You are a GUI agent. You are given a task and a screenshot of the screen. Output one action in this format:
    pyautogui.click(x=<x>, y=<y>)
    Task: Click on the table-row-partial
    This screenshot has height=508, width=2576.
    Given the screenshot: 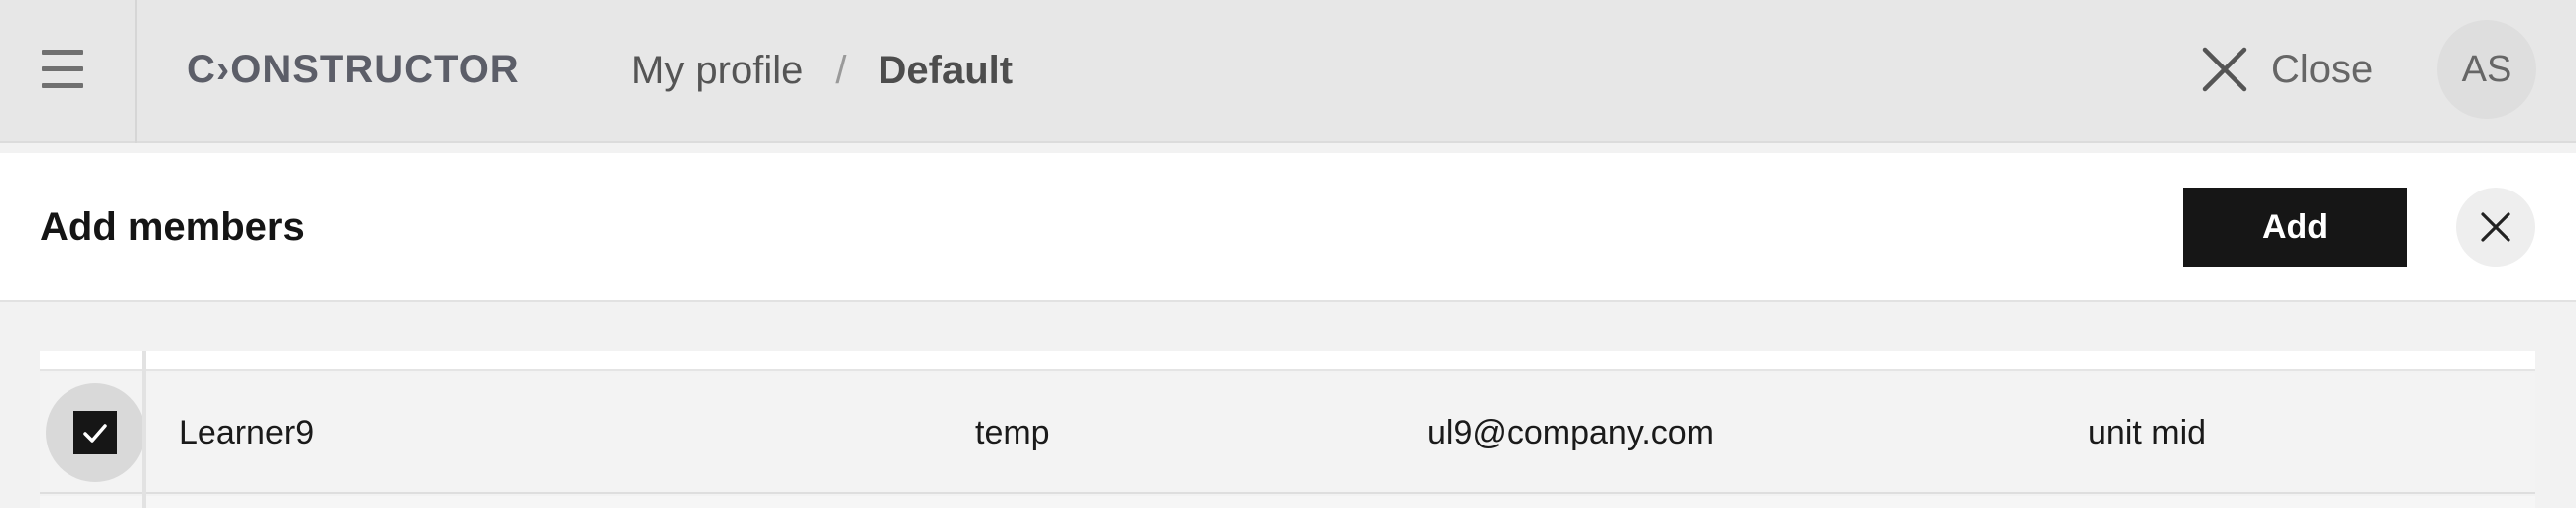 What is the action you would take?
    pyautogui.click(x=1287, y=502)
    